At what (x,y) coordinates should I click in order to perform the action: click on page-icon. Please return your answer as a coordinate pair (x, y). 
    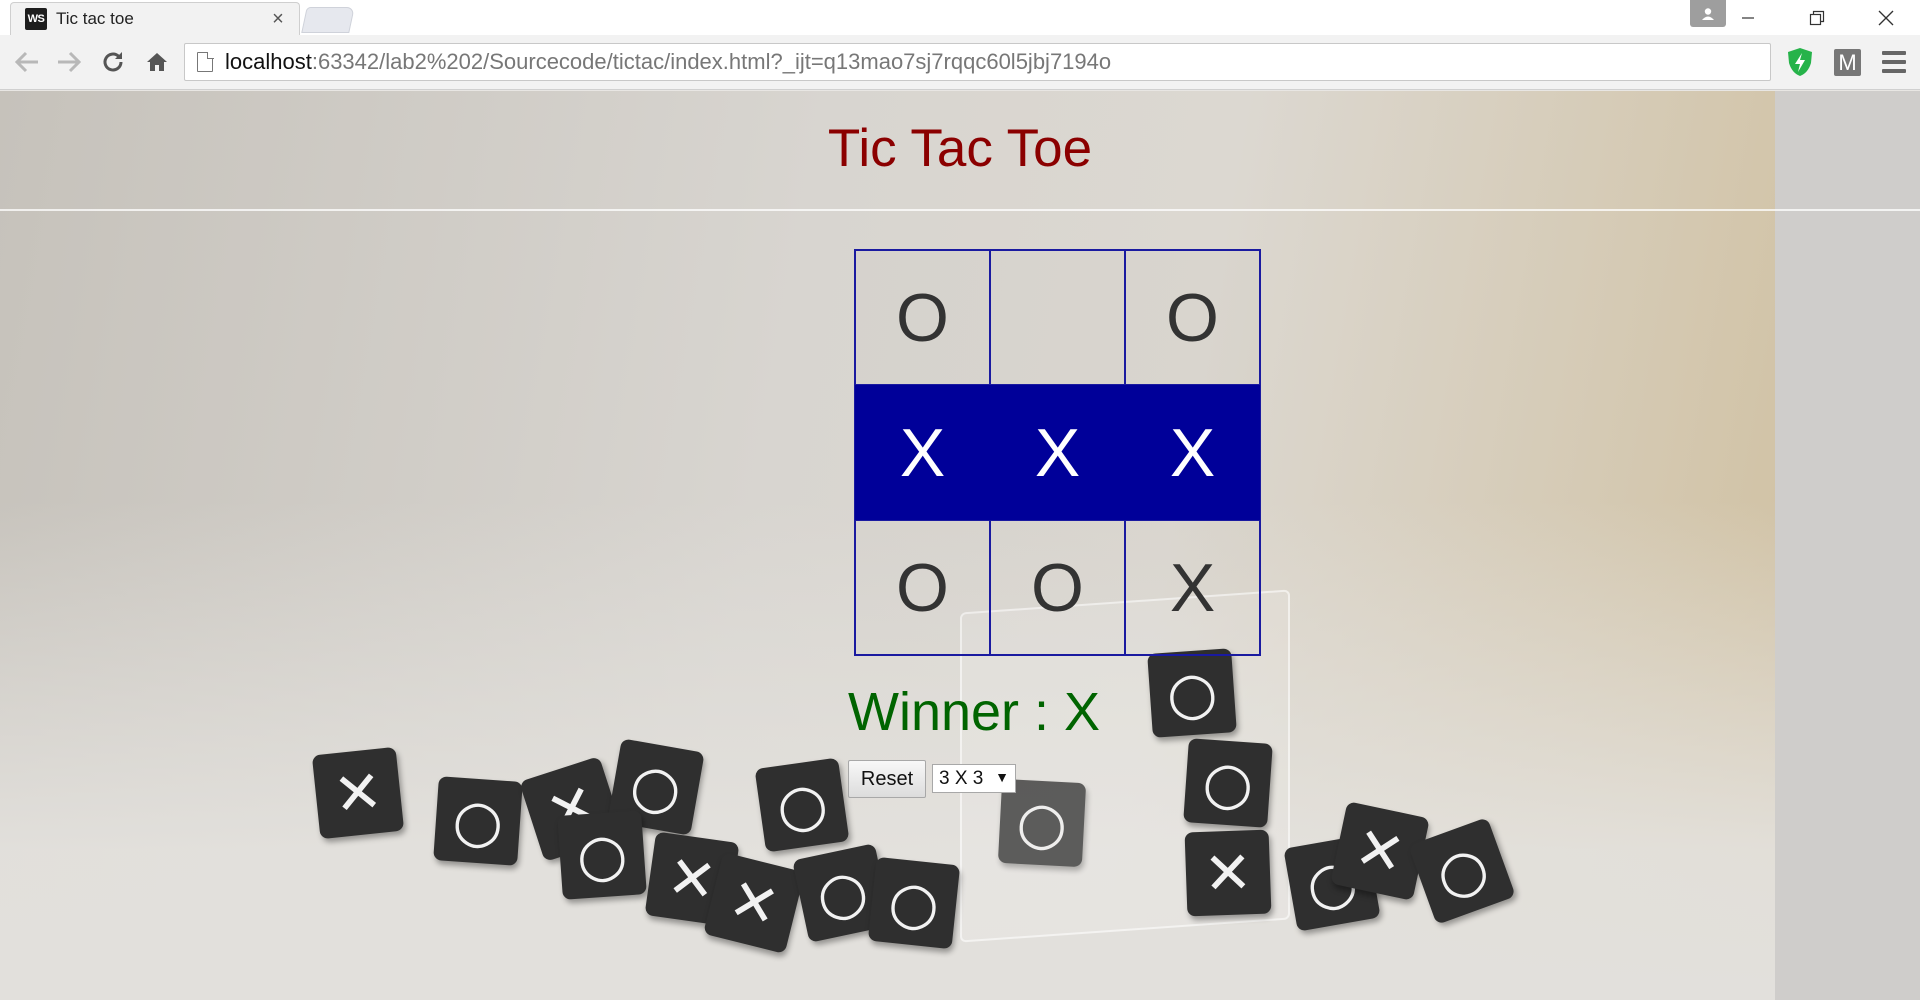
    Looking at the image, I should click on (205, 61).